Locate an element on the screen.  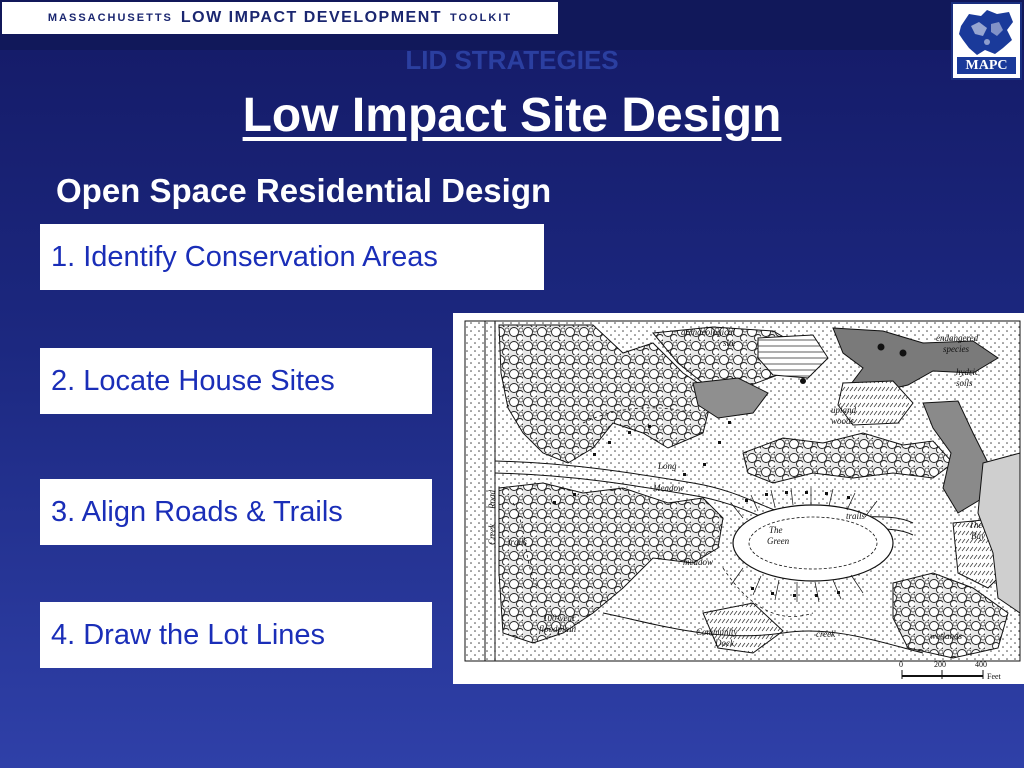
label-archaeological: archaeological is located at coordinates (708, 332).